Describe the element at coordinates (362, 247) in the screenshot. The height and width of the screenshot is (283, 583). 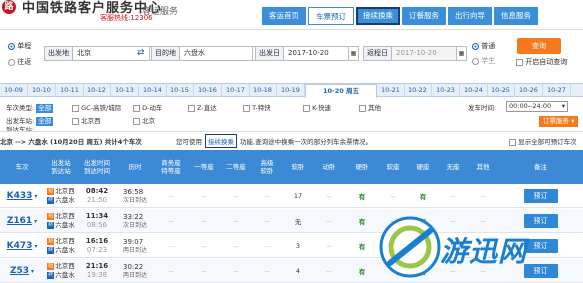
I see `hard-sleeper-count: 有` at that location.